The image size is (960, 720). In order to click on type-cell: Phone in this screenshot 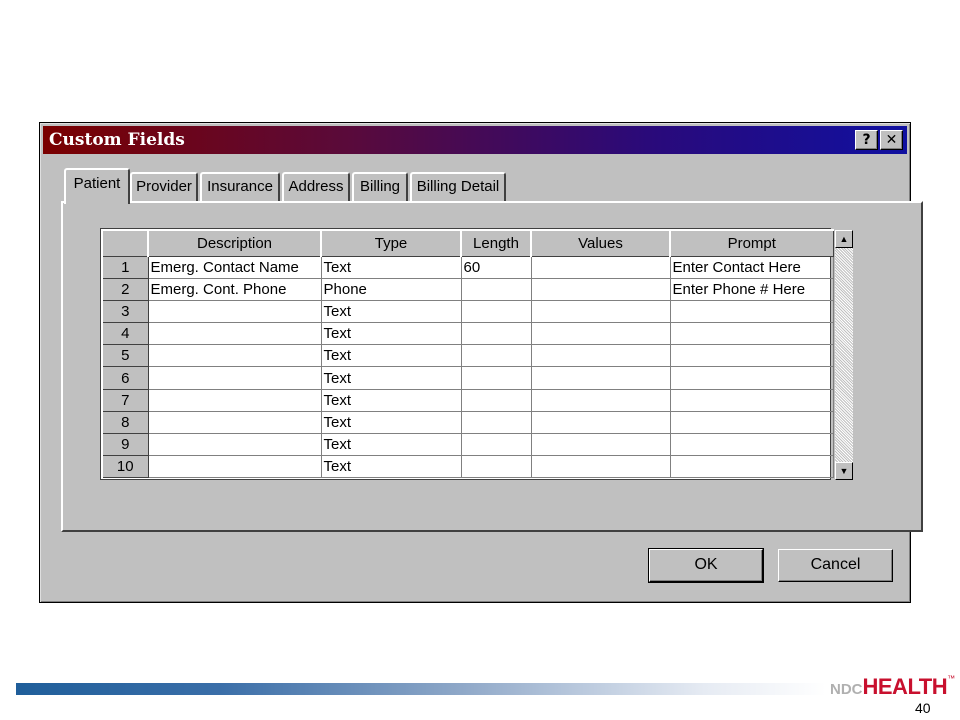, I will do `click(391, 289)`.